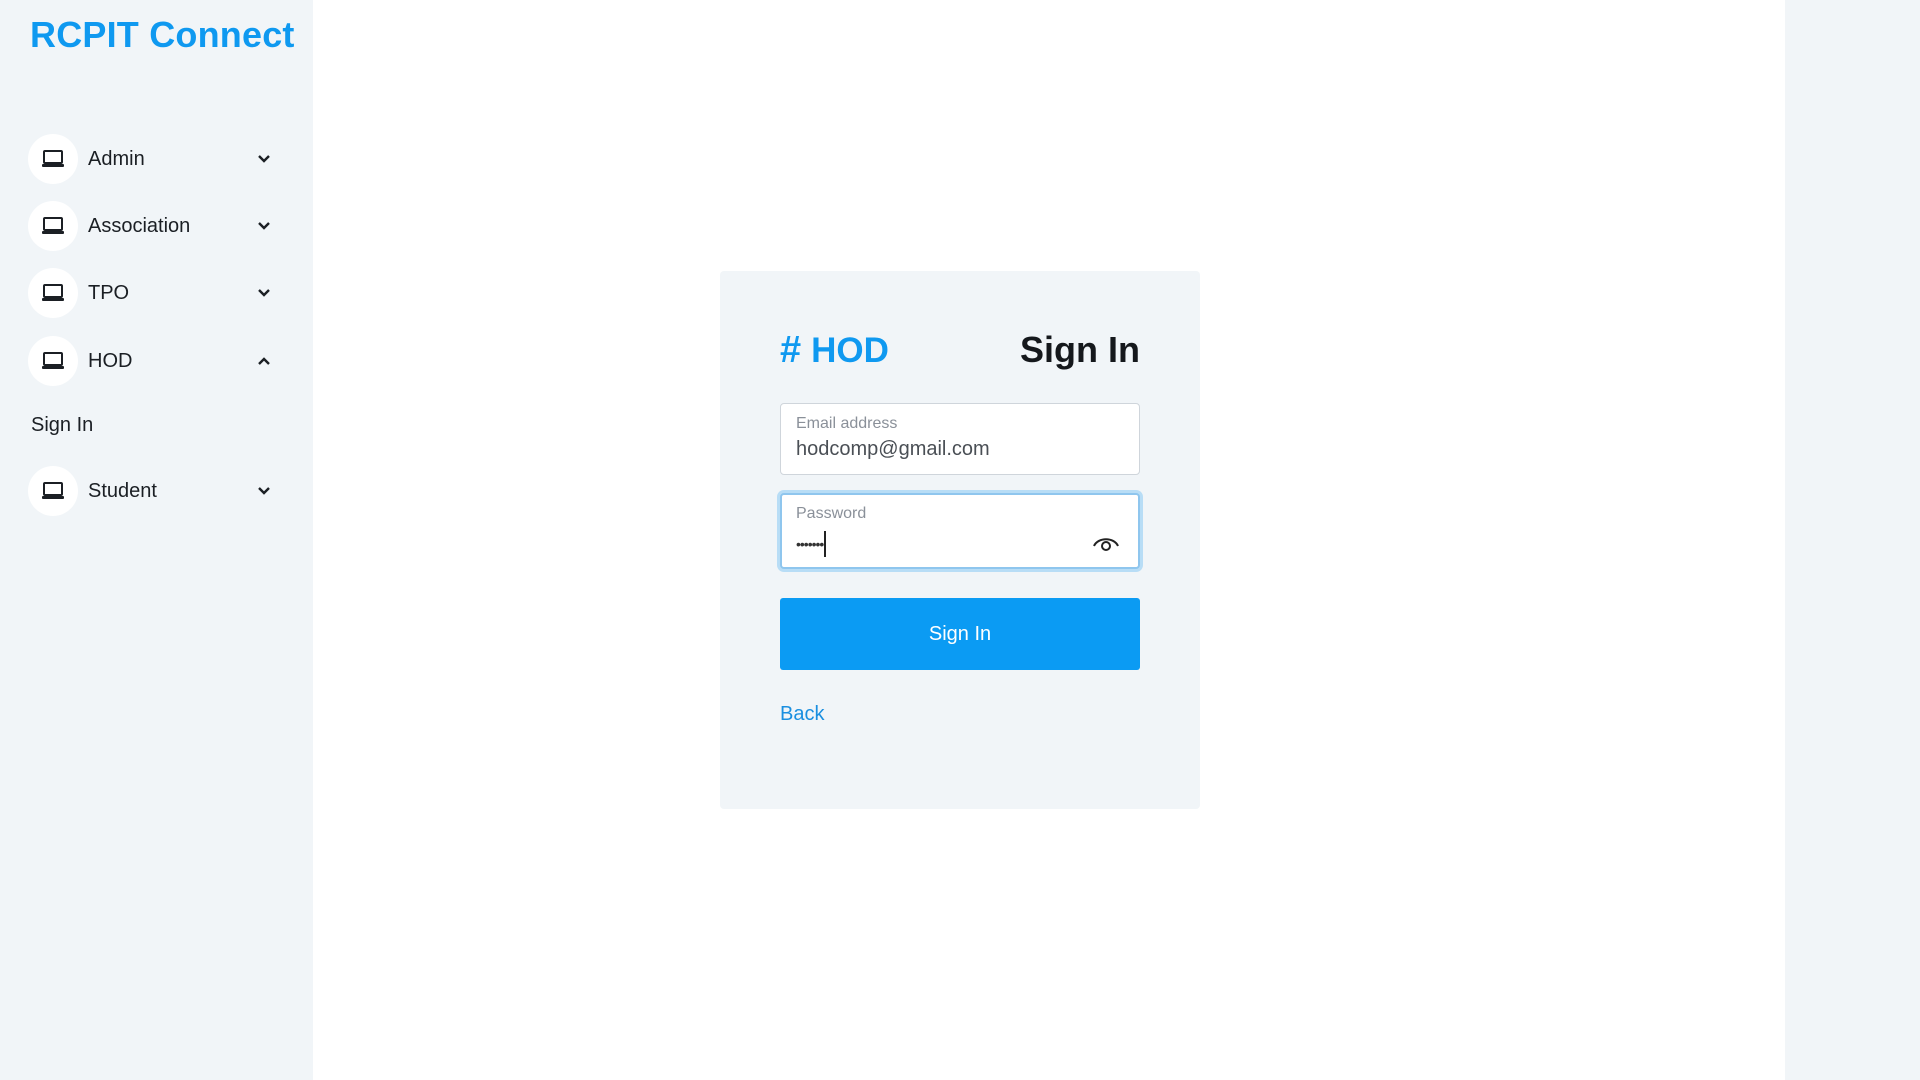  What do you see at coordinates (153, 293) in the screenshot?
I see `sidebar-item-tpo: TPO` at bounding box center [153, 293].